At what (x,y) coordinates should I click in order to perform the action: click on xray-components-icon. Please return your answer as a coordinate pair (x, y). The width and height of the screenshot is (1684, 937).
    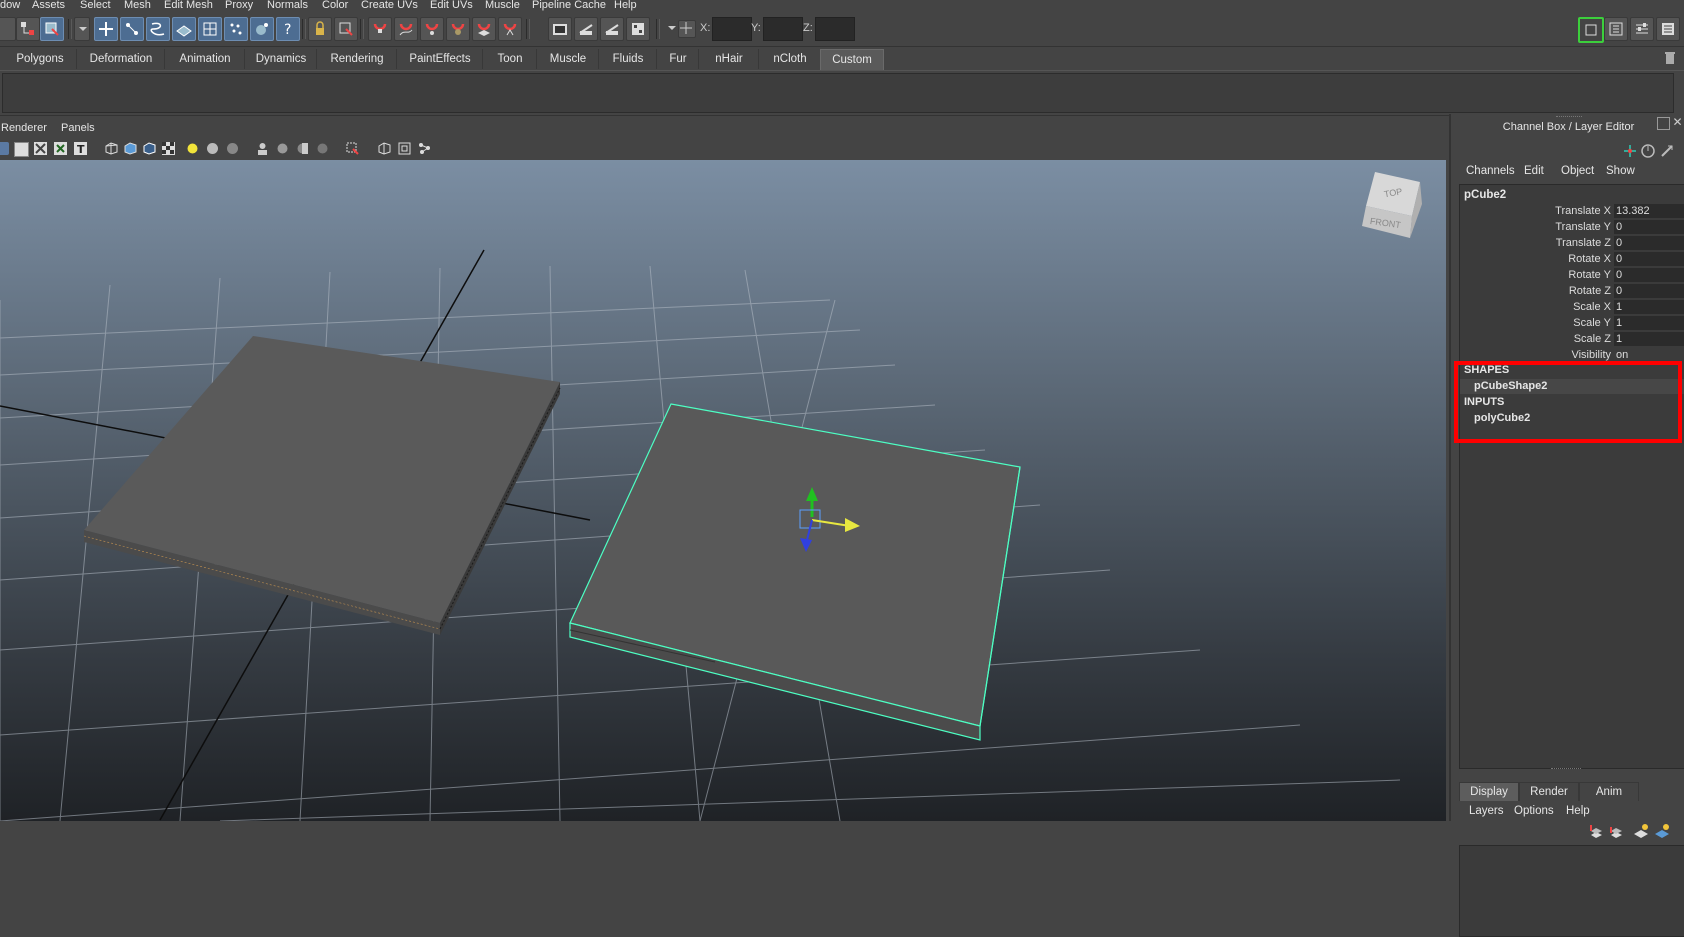
    Looking at the image, I should click on (424, 148).